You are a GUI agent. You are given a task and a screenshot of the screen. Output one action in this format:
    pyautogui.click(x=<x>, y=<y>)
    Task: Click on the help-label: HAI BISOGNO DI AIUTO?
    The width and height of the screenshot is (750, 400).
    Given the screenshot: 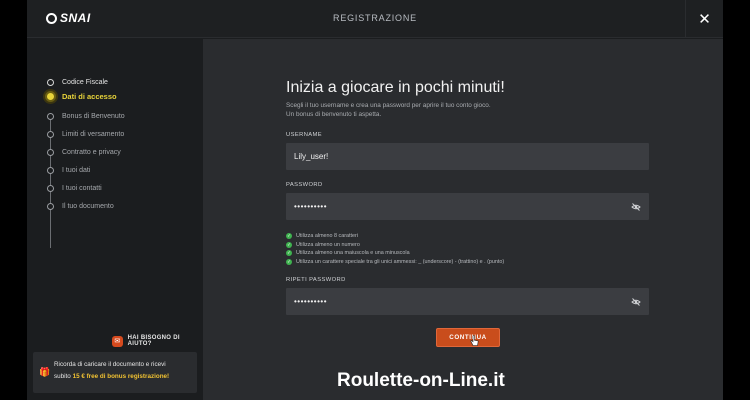 What is the action you would take?
    pyautogui.click(x=153, y=341)
    